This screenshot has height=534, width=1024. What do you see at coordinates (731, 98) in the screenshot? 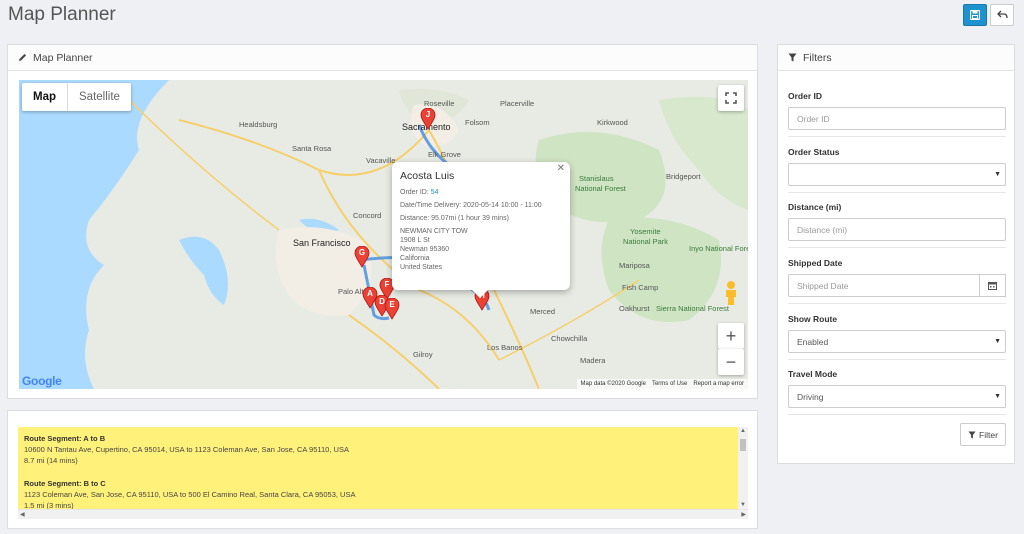
I see `fullscreen-button` at bounding box center [731, 98].